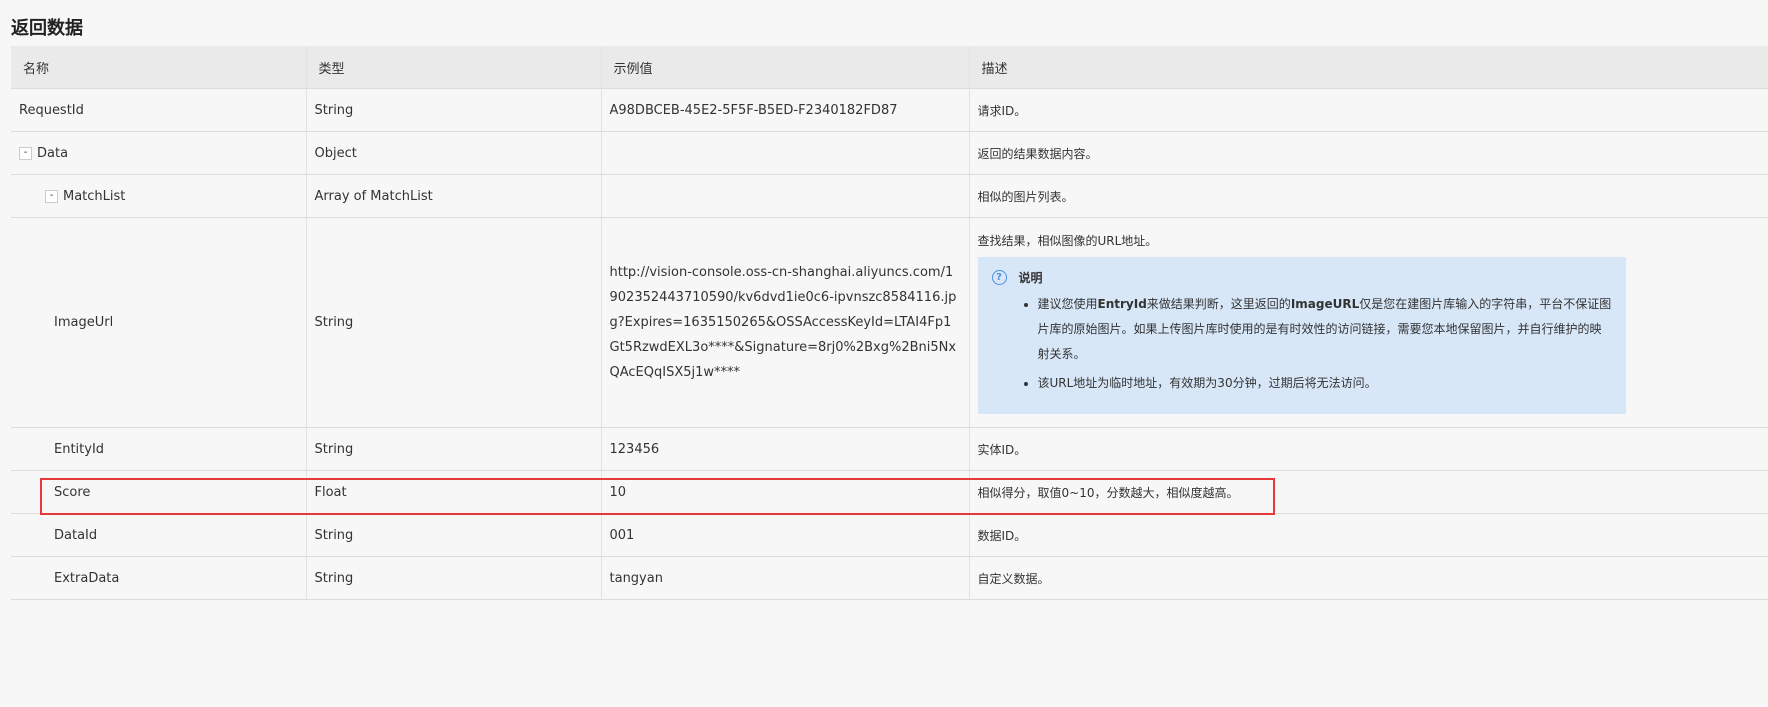 This screenshot has width=1768, height=707. What do you see at coordinates (785, 110) in the screenshot?
I see `param-example: A98DBCEB-45E2-5F5F-B5ED-F2340182FD87` at bounding box center [785, 110].